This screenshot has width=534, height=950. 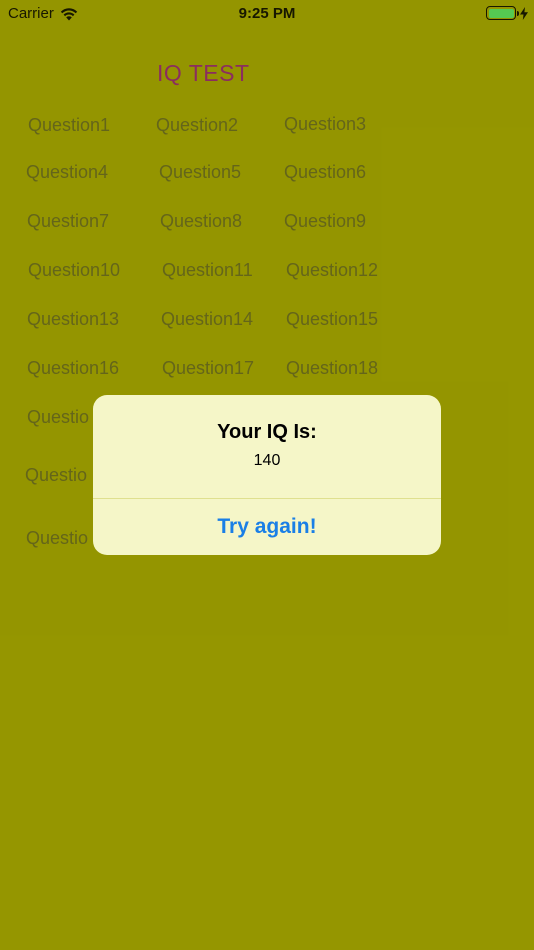 I want to click on try-again-button: Try again!, so click(x=267, y=527).